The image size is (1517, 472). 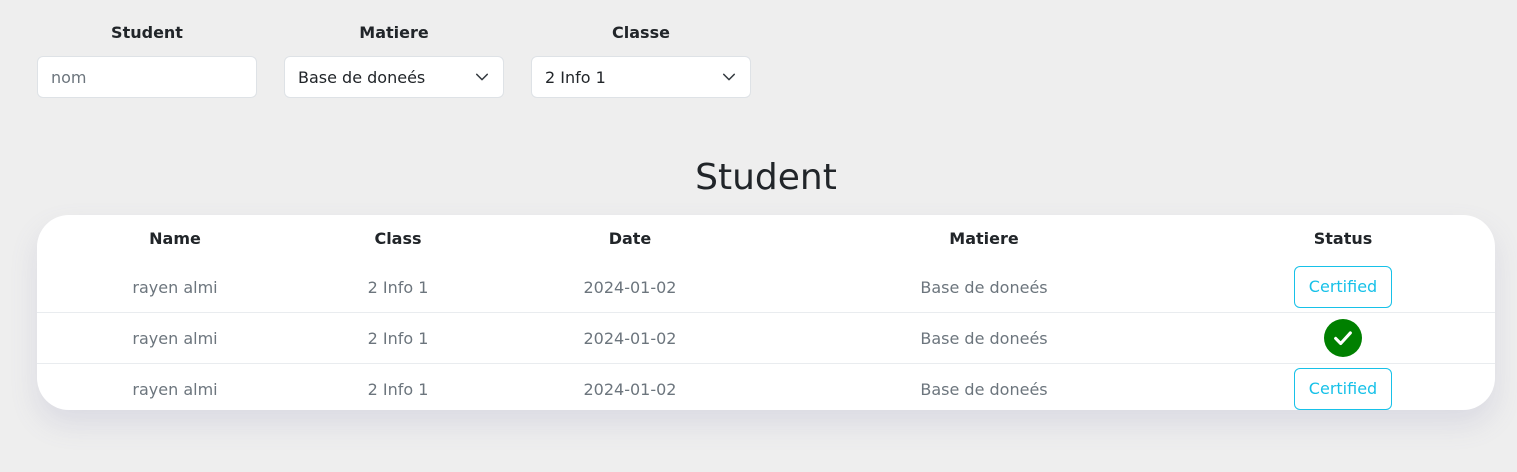 What do you see at coordinates (147, 77) in the screenshot?
I see `student-name-input` at bounding box center [147, 77].